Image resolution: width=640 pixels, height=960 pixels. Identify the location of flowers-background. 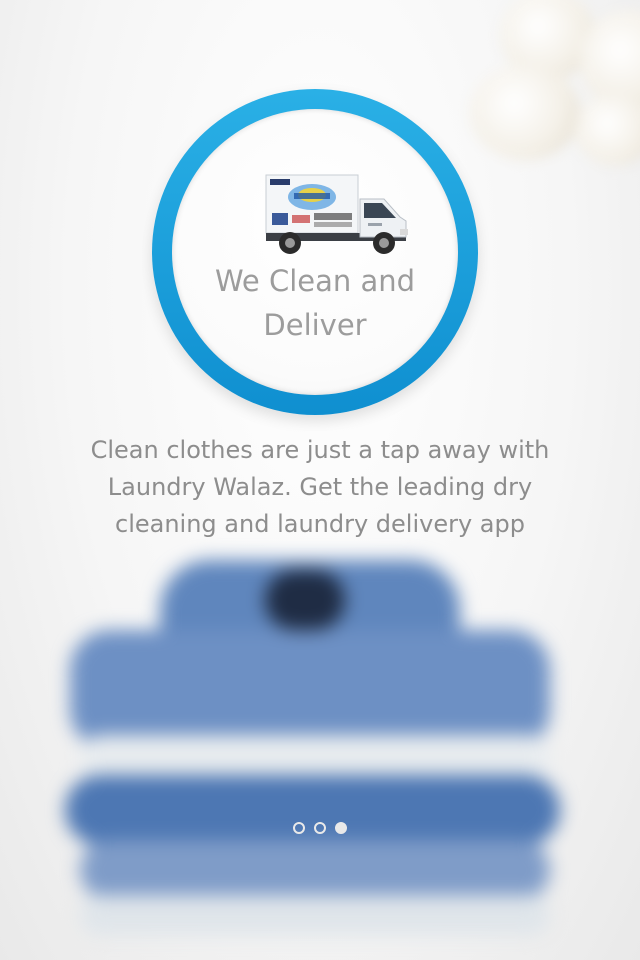
(540, 100).